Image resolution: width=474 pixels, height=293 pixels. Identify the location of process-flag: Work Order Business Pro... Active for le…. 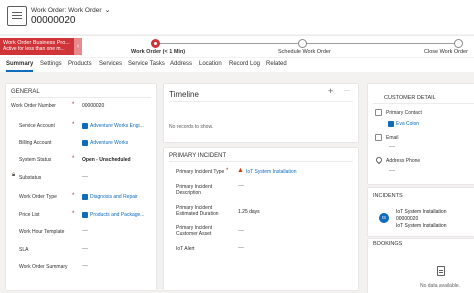
(37, 46).